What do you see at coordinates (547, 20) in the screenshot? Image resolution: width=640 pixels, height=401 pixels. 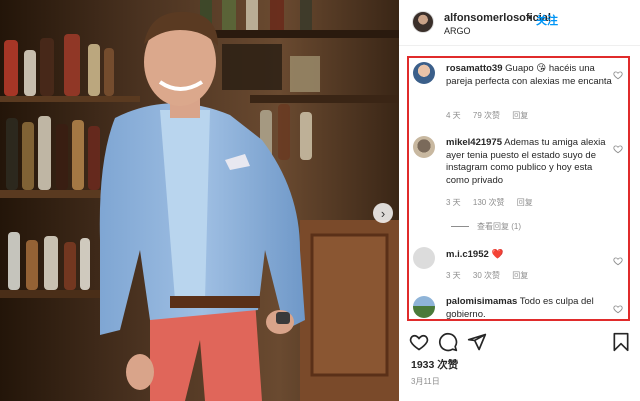 I see `follow-button: 关注` at bounding box center [547, 20].